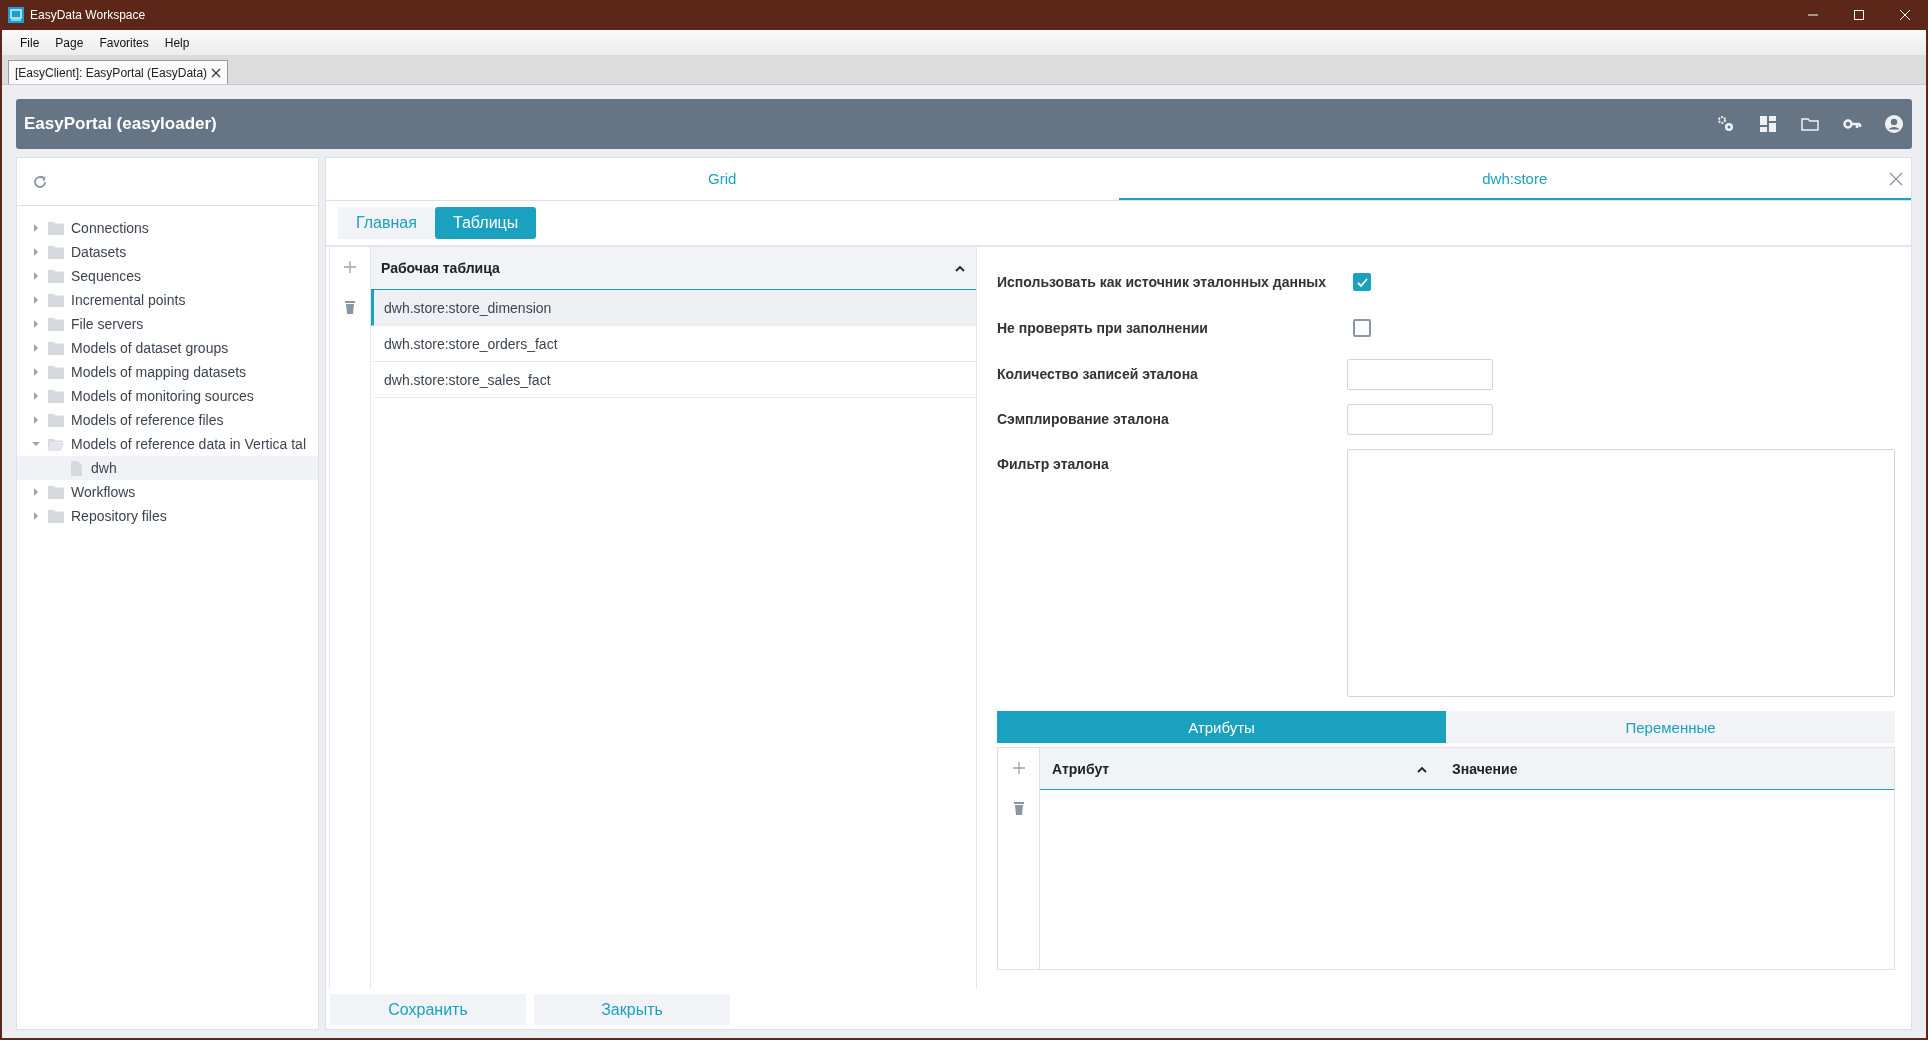  I want to click on table-row: dwh.store:store_orders_fact, so click(673, 344).